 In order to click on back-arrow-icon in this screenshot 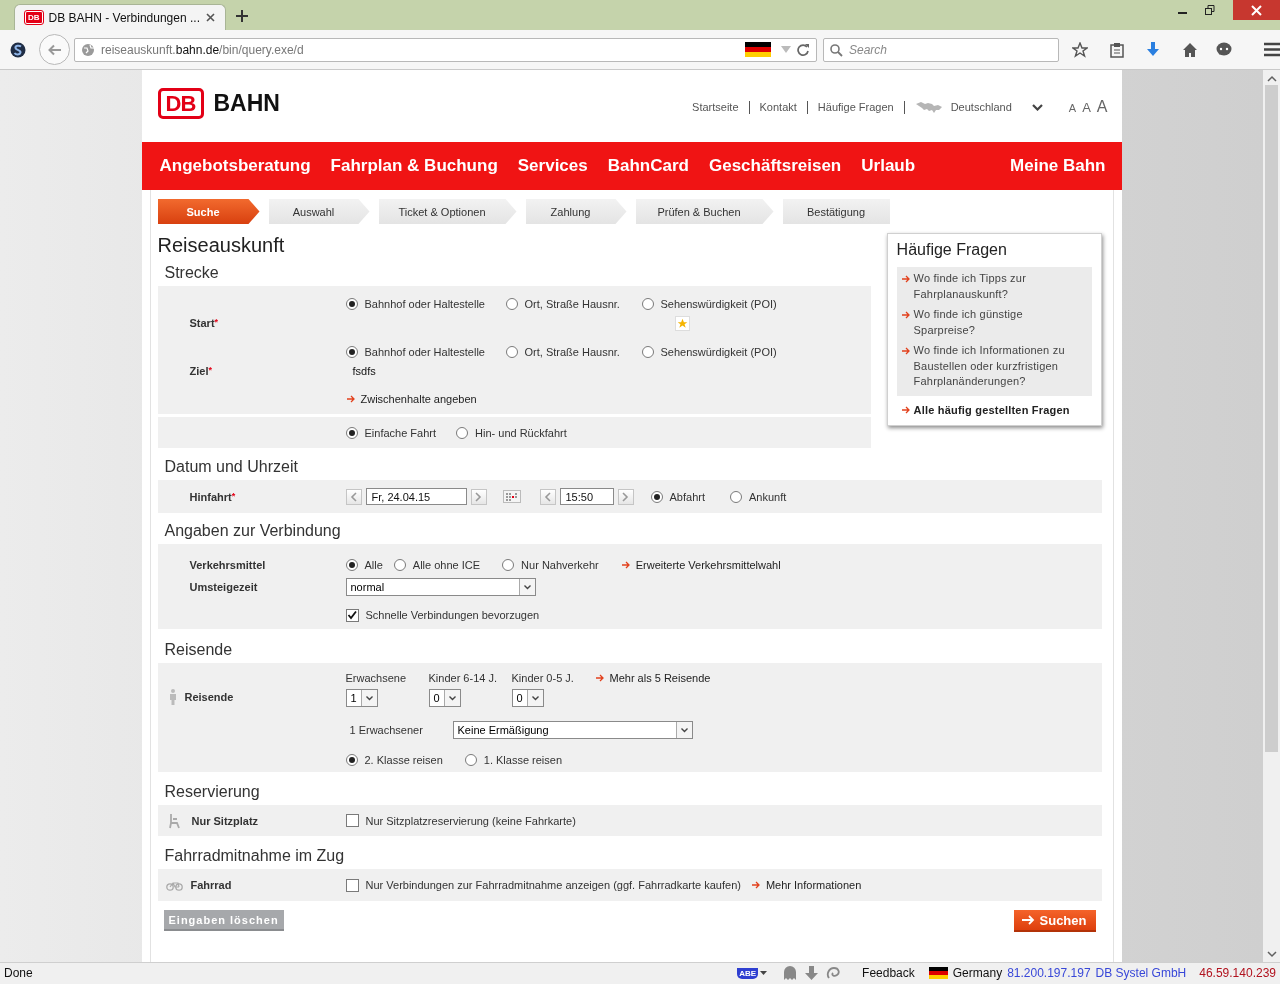, I will do `click(54, 49)`.